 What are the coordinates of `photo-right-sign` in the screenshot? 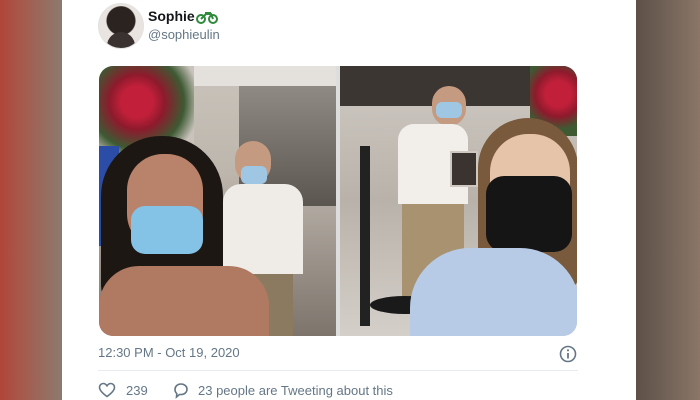 It's located at (464, 169).